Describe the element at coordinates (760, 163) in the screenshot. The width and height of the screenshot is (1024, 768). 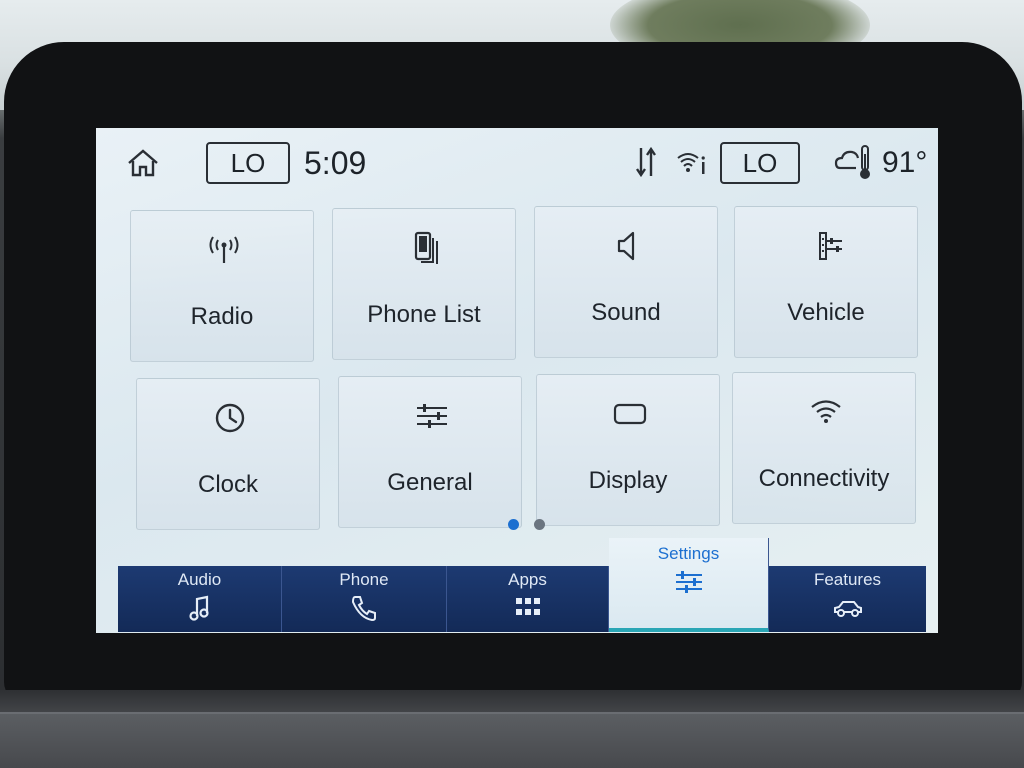
I see `climate-temp-right: LO` at that location.